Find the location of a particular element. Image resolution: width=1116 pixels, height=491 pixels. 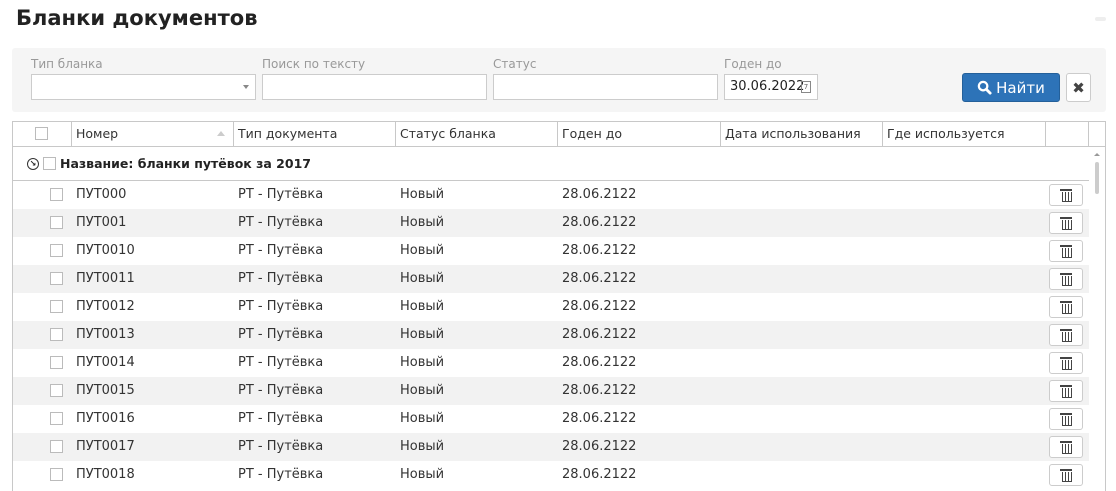

close-icon: ✖ is located at coordinates (1078, 87).